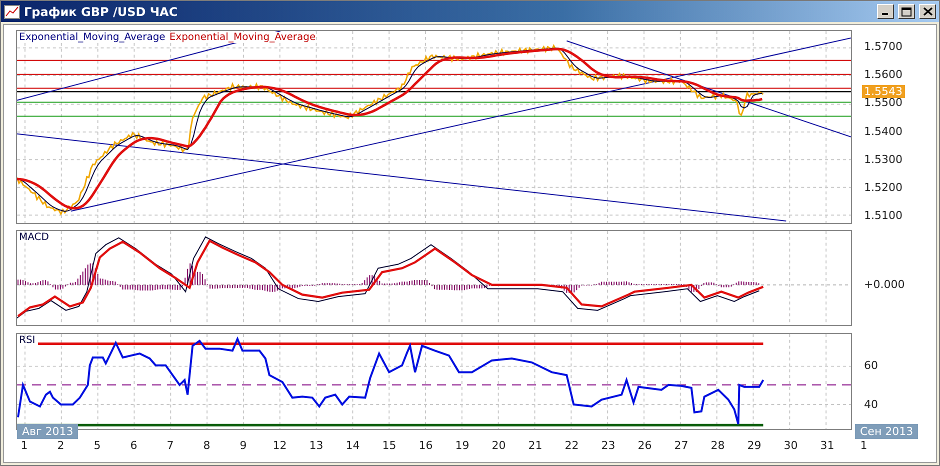 The width and height of the screenshot is (940, 466). I want to click on axis-label: 1.5400, so click(883, 131).